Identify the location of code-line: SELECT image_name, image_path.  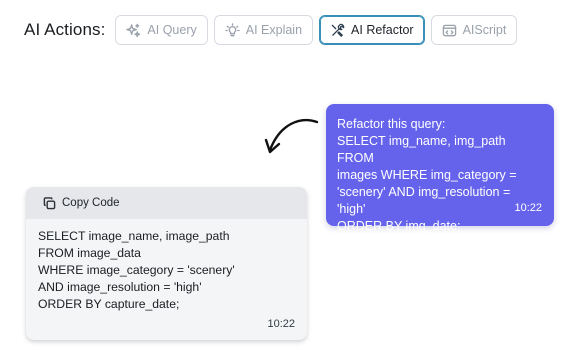
(134, 236).